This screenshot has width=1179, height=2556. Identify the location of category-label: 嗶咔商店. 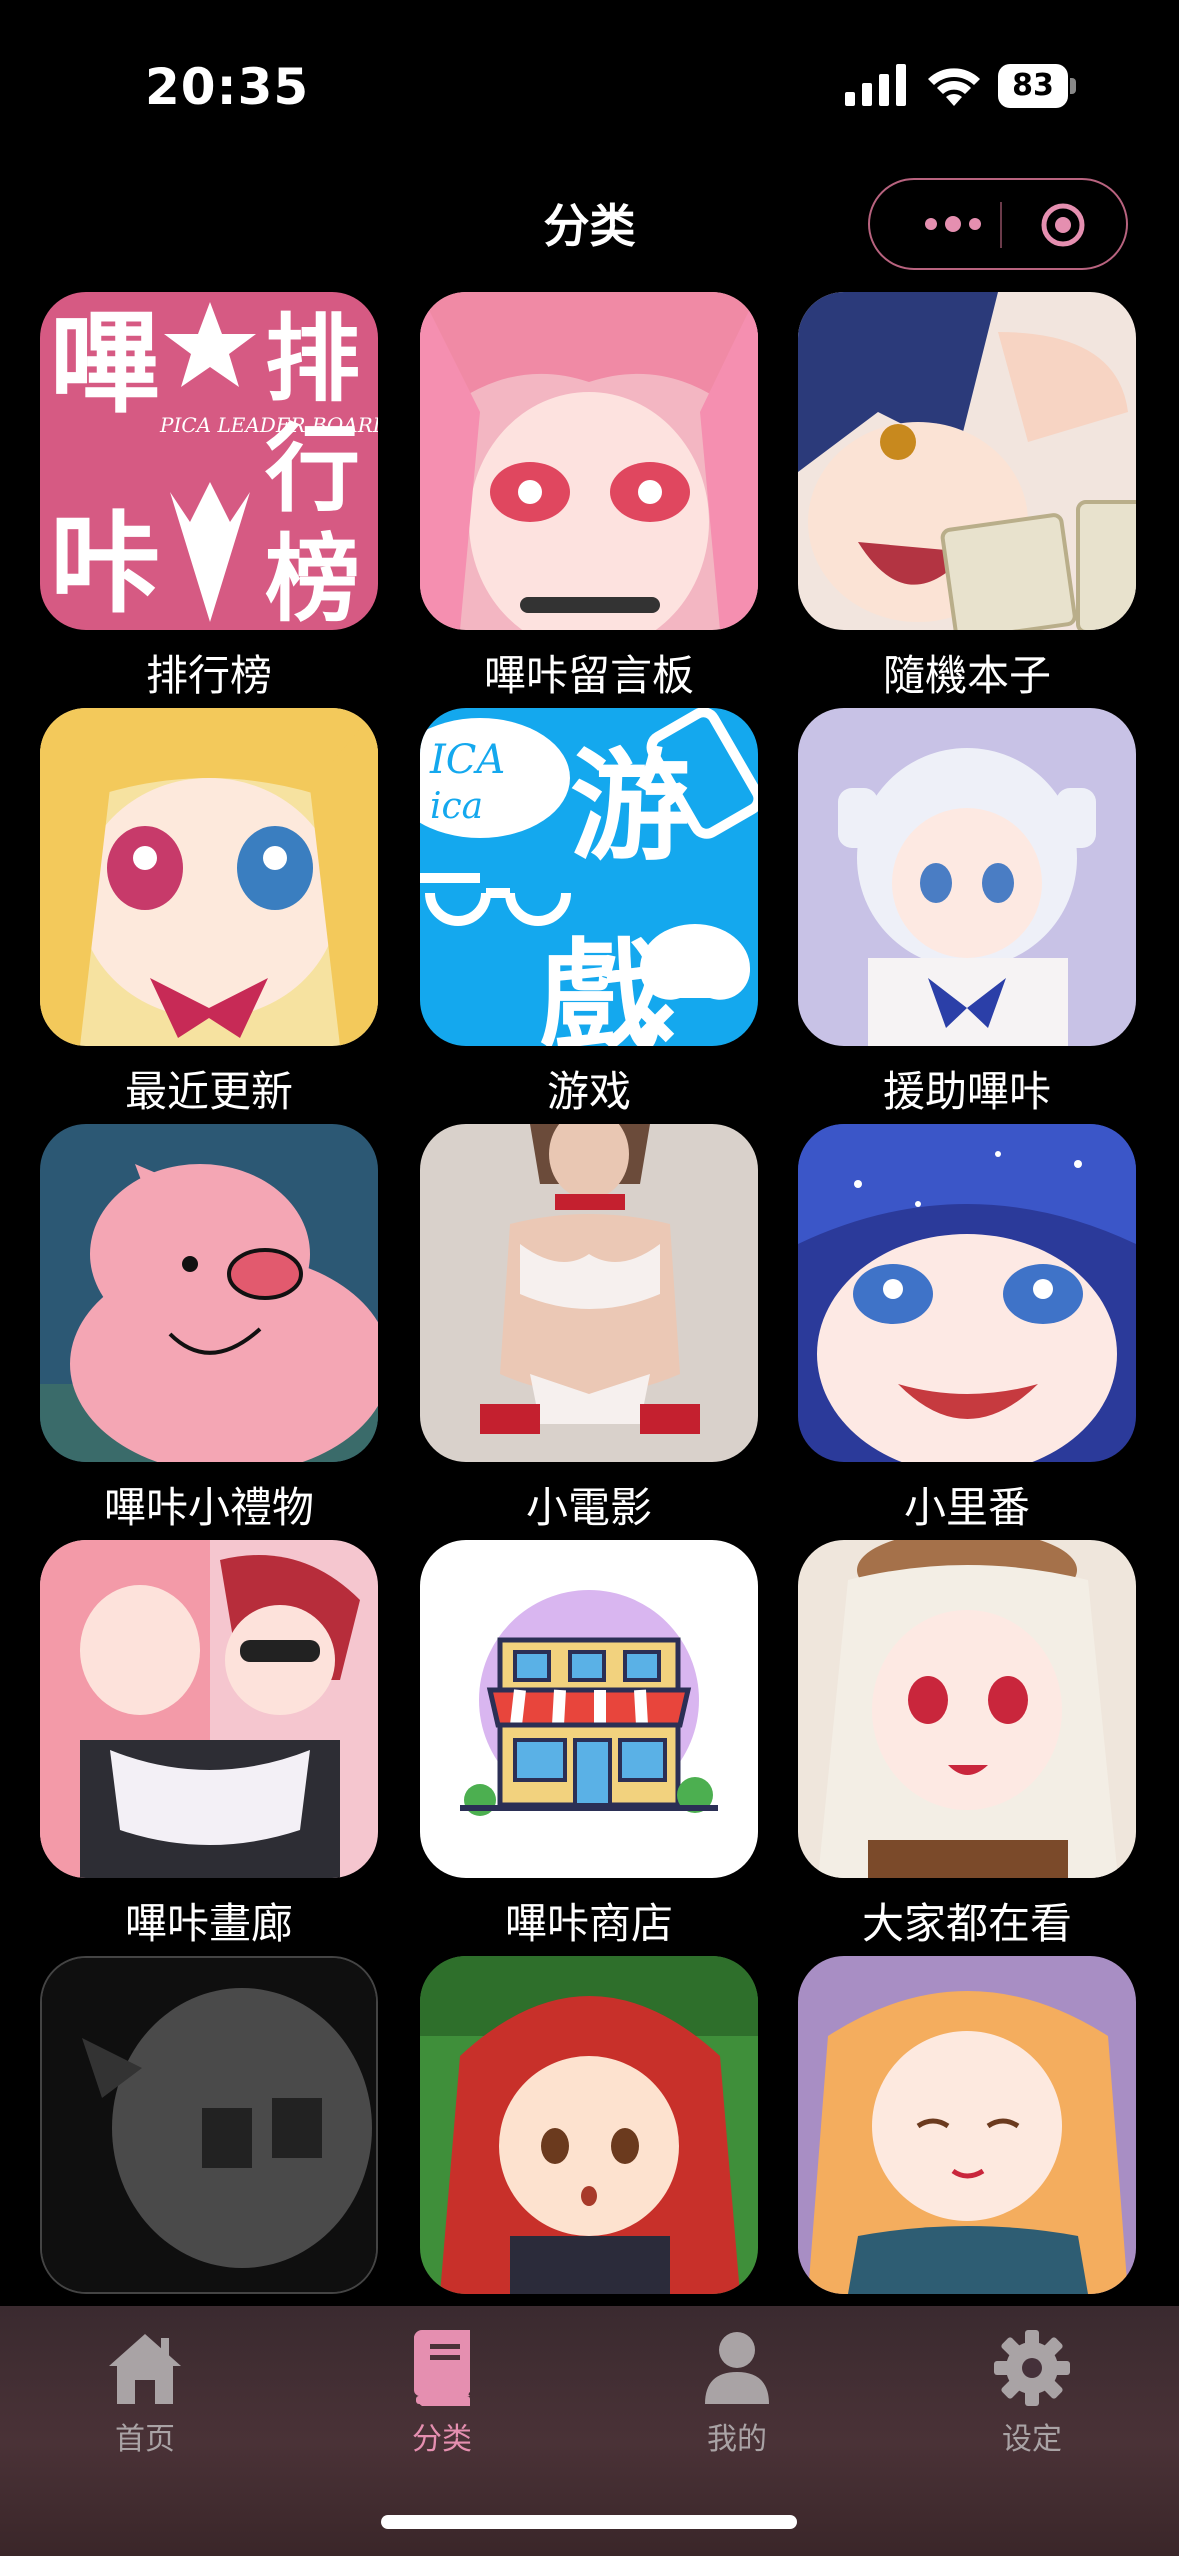
(588, 1923).